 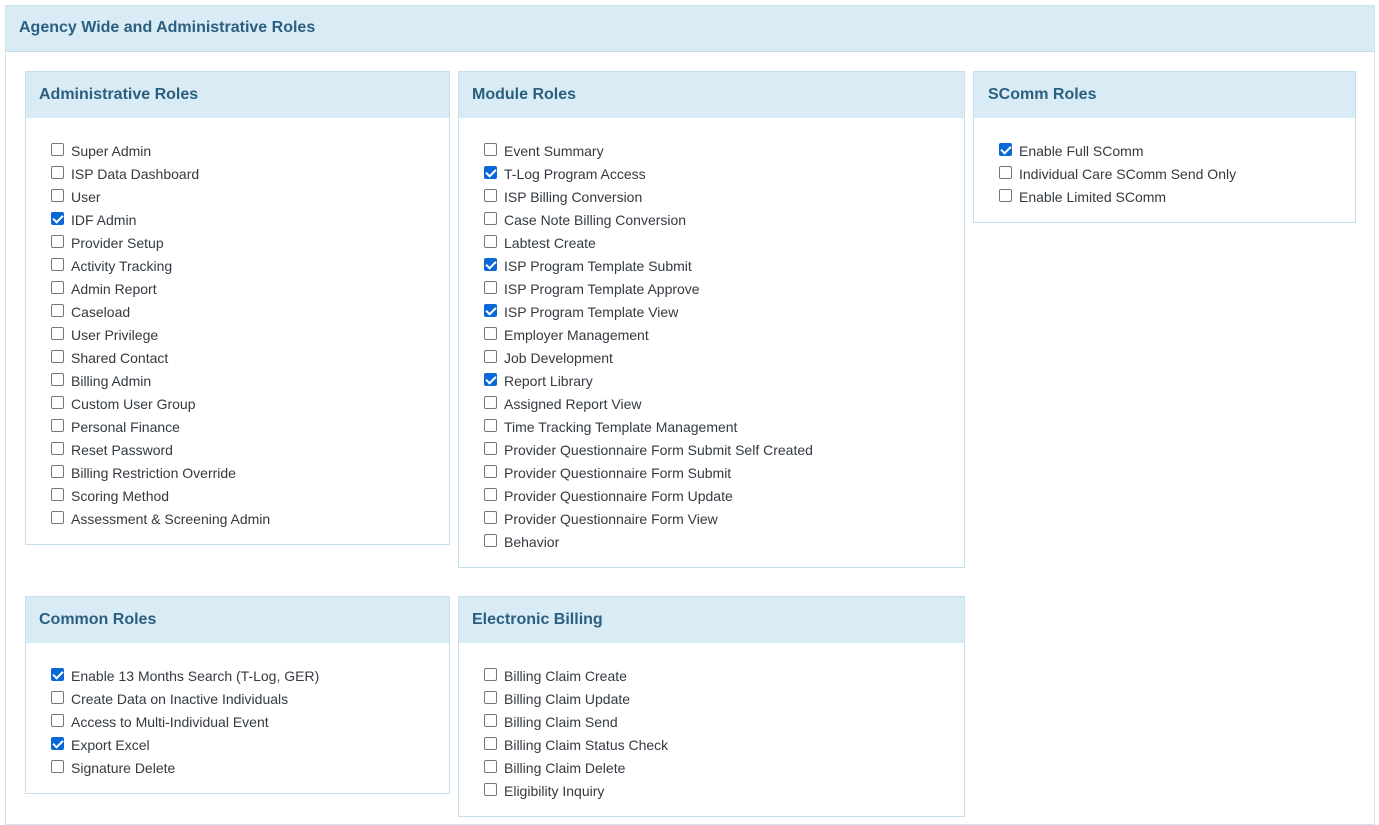 What do you see at coordinates (249, 265) in the screenshot?
I see `role-item-activity-tracking: Activity Tracking` at bounding box center [249, 265].